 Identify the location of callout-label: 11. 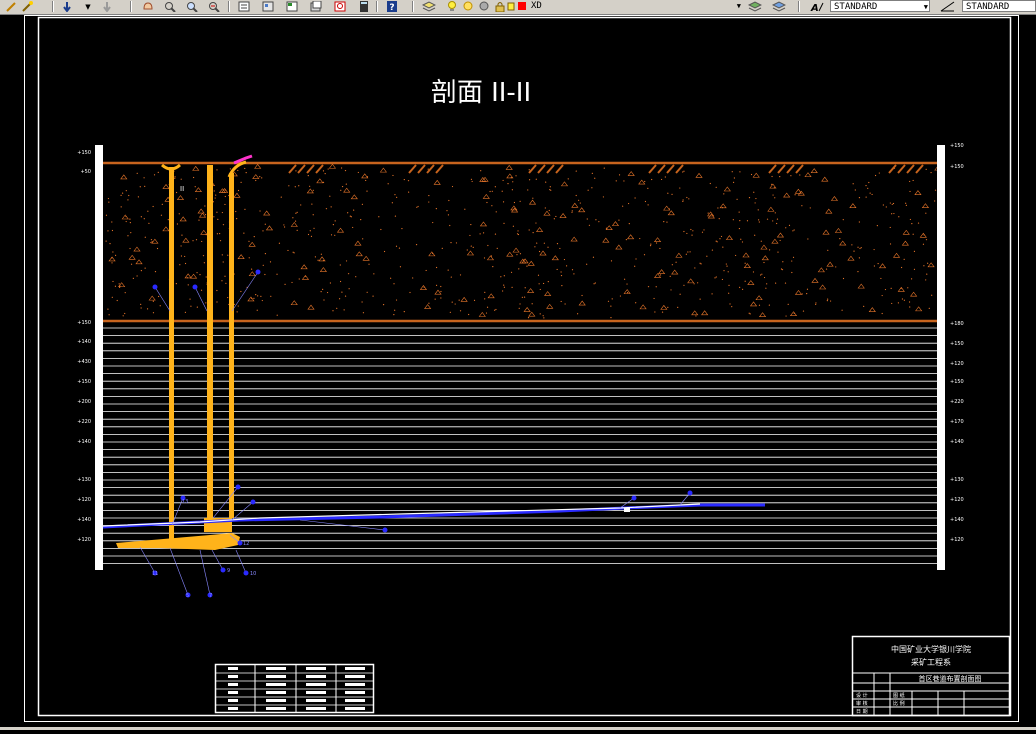
(155, 574).